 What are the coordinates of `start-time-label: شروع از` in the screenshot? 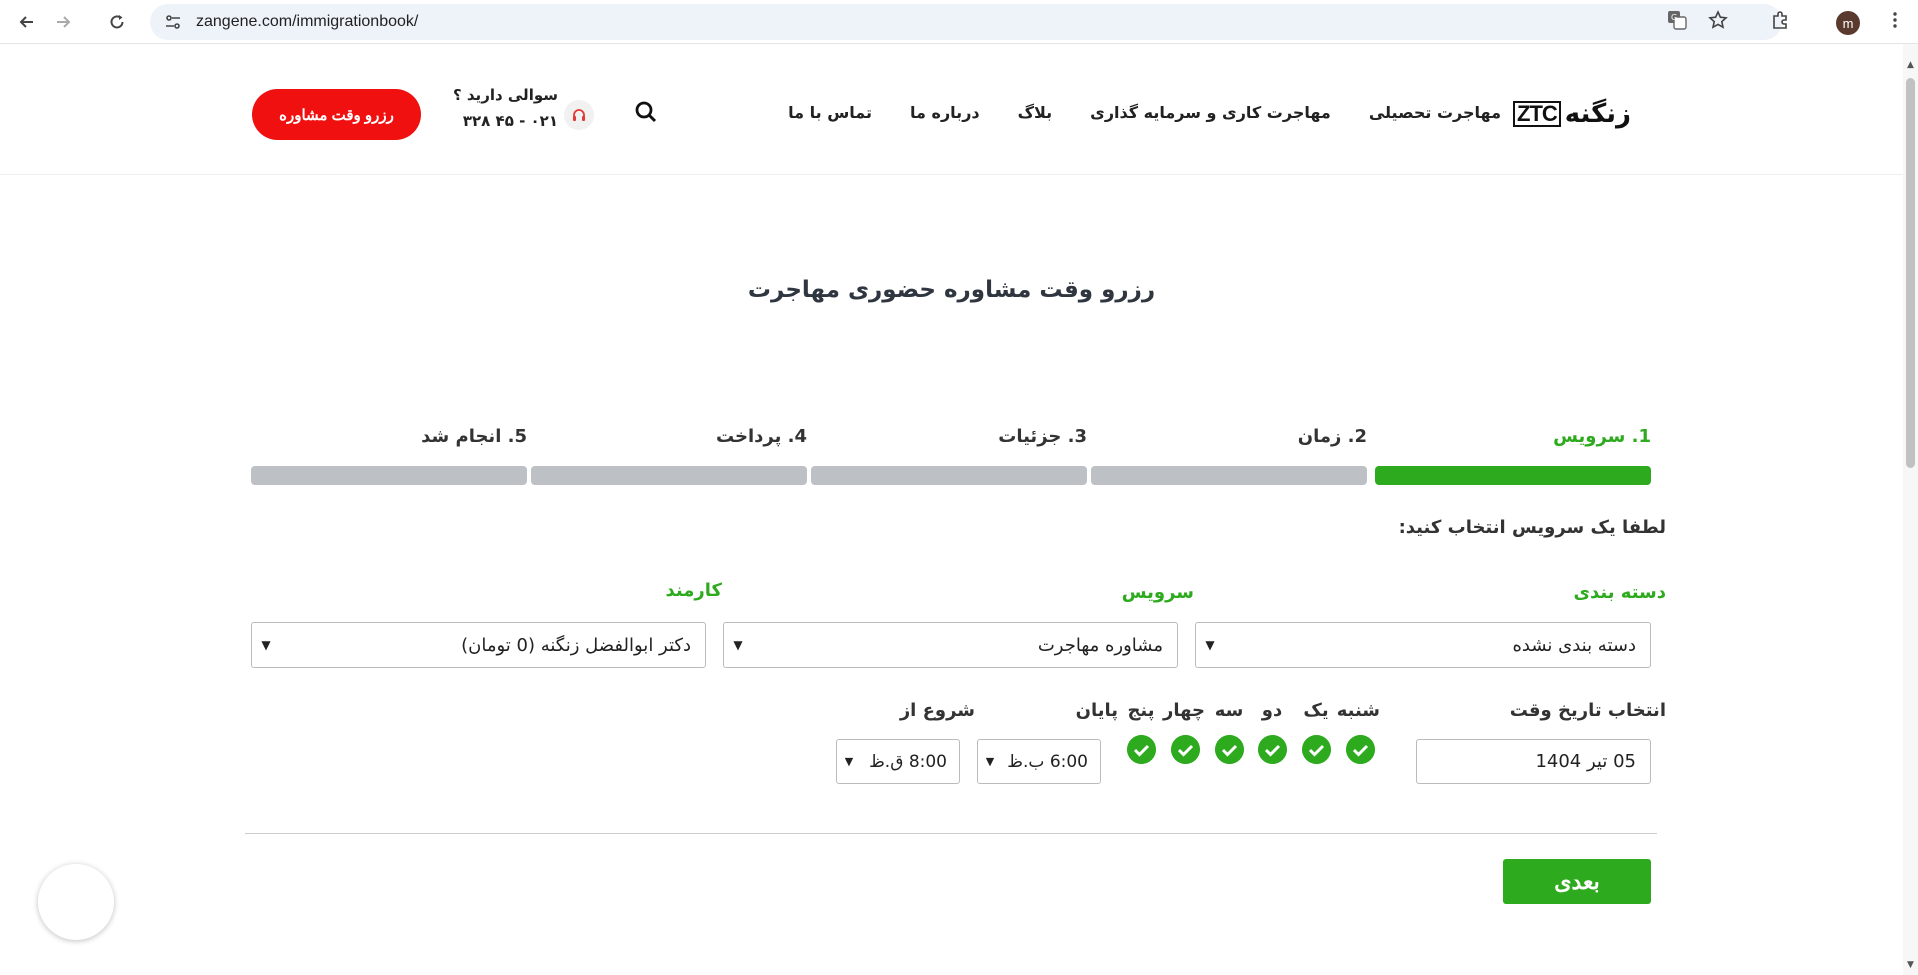 It's located at (937, 710).